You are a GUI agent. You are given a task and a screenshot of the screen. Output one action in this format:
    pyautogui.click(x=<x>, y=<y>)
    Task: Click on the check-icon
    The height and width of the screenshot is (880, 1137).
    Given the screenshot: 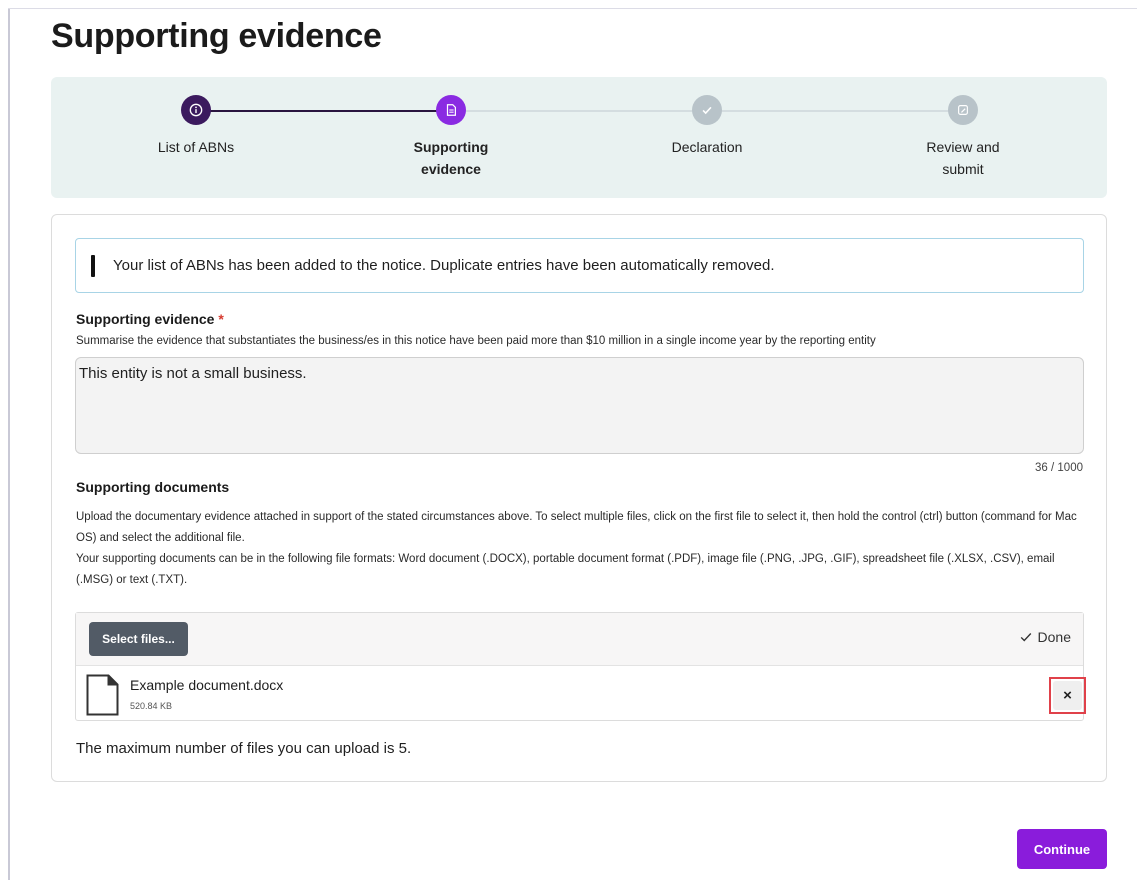 What is the action you would take?
    pyautogui.click(x=707, y=110)
    